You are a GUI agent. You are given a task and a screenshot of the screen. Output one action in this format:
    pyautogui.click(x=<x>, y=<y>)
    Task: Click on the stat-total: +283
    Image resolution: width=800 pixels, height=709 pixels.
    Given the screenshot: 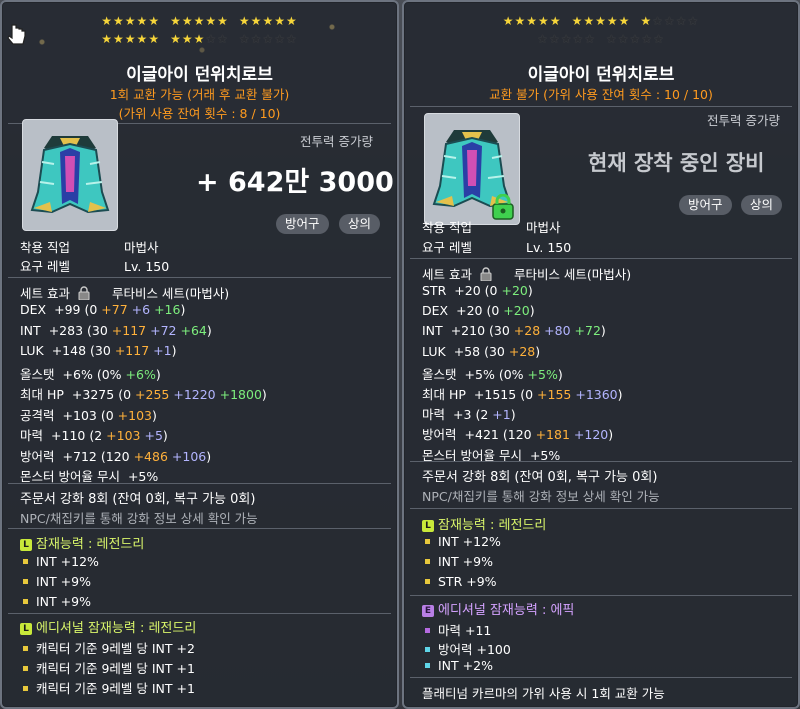 What is the action you would take?
    pyautogui.click(x=66, y=330)
    